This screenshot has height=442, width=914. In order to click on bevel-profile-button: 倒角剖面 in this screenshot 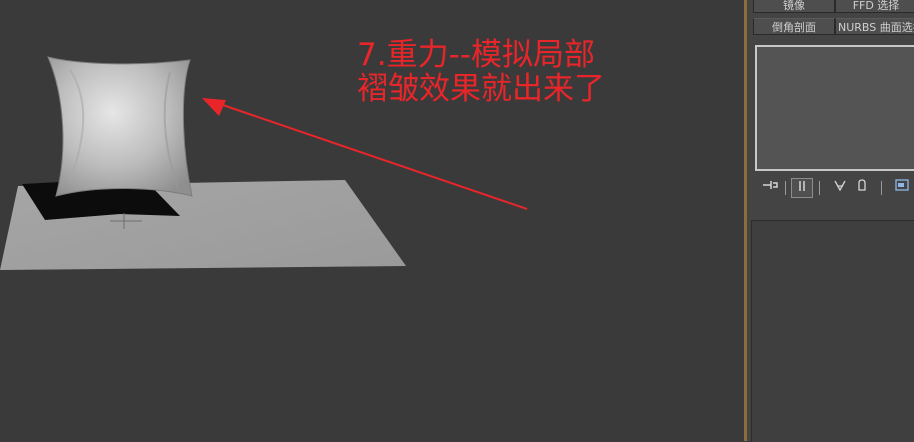, I will do `click(794, 26)`.